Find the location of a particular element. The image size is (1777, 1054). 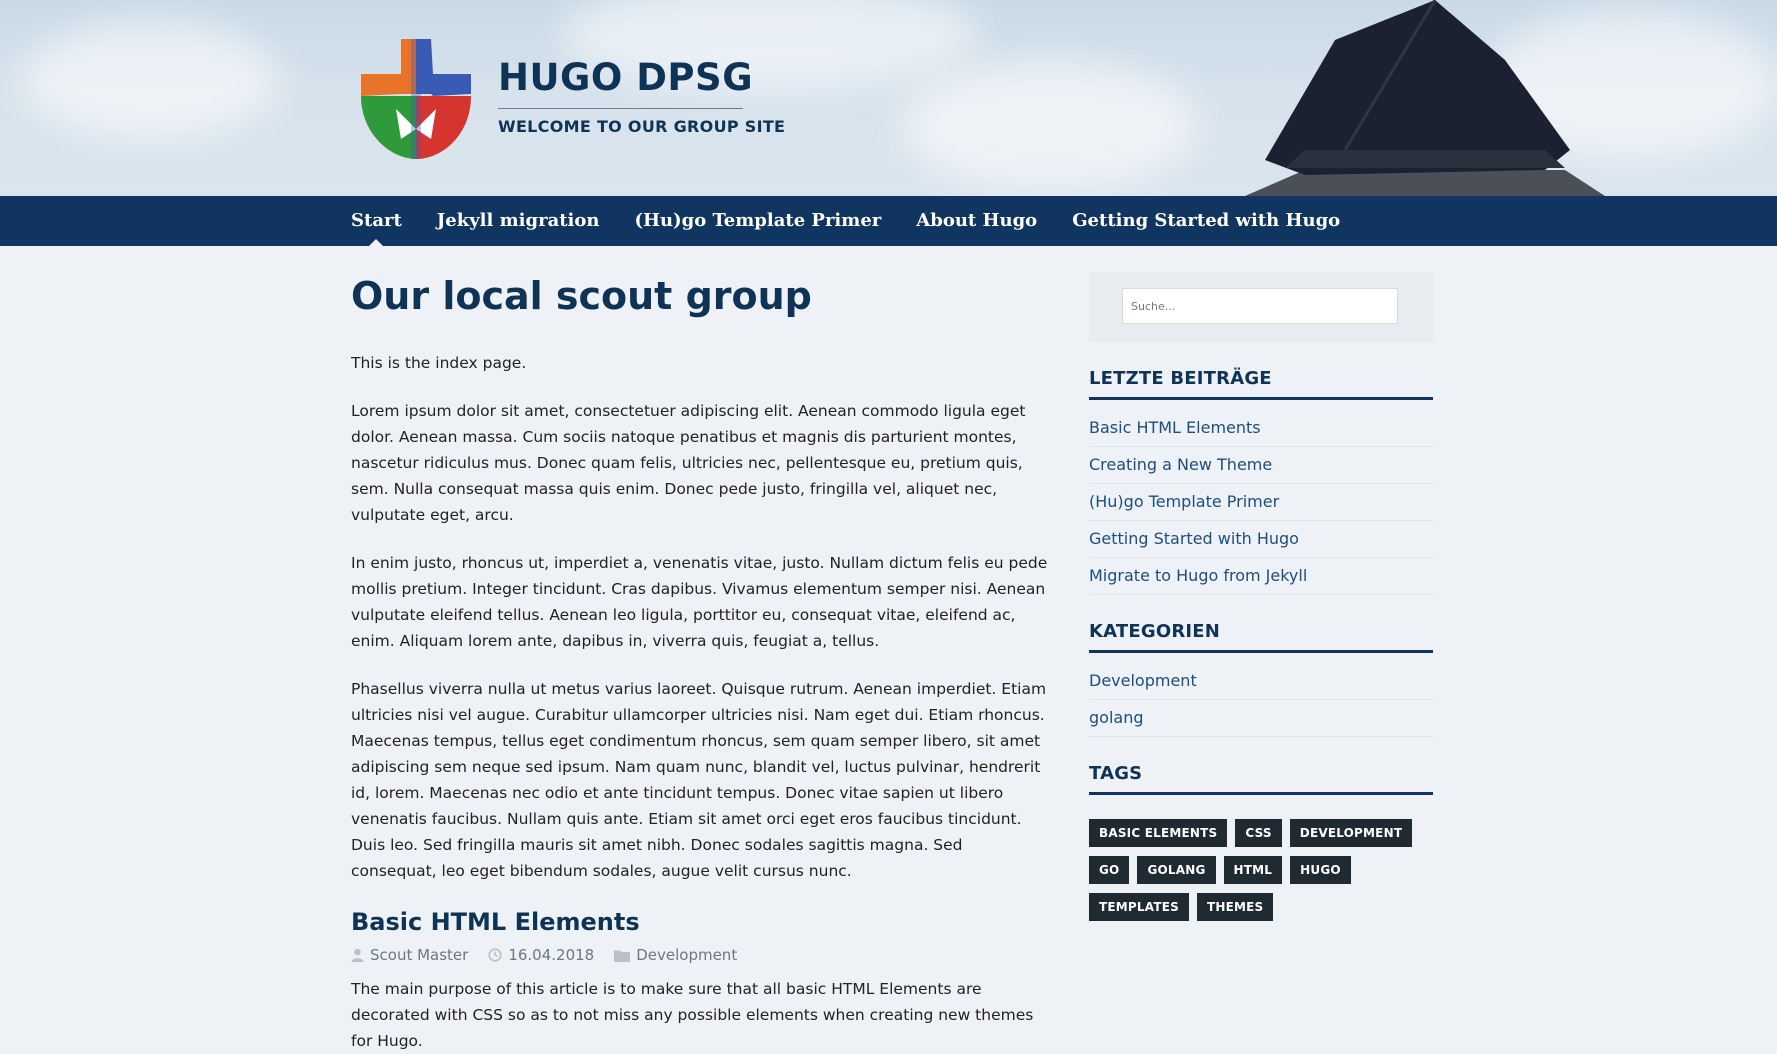

tag-development: DEVELOPMENT is located at coordinates (1351, 833).